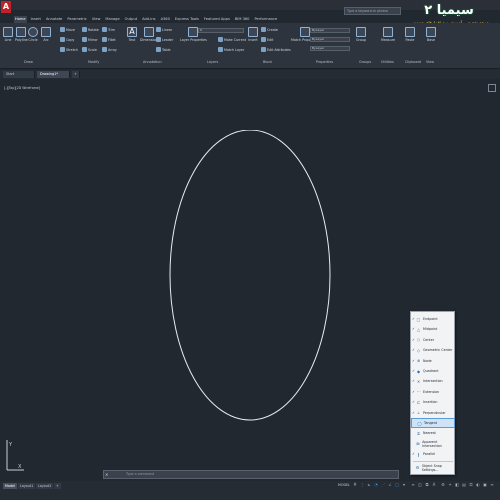 This screenshot has height=500, width=500. What do you see at coordinates (212, 62) in the screenshot?
I see `layers-panel-label: Layers` at bounding box center [212, 62].